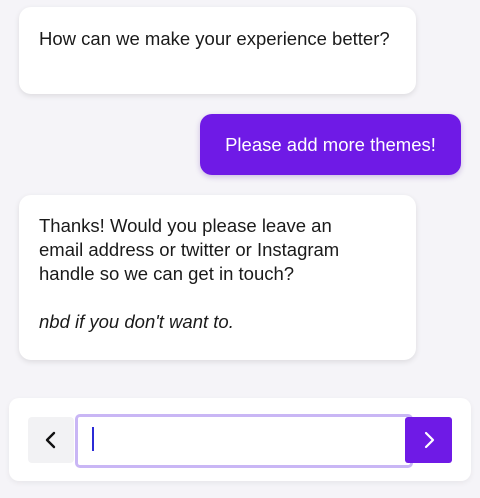  I want to click on chevron-right-icon, so click(429, 440).